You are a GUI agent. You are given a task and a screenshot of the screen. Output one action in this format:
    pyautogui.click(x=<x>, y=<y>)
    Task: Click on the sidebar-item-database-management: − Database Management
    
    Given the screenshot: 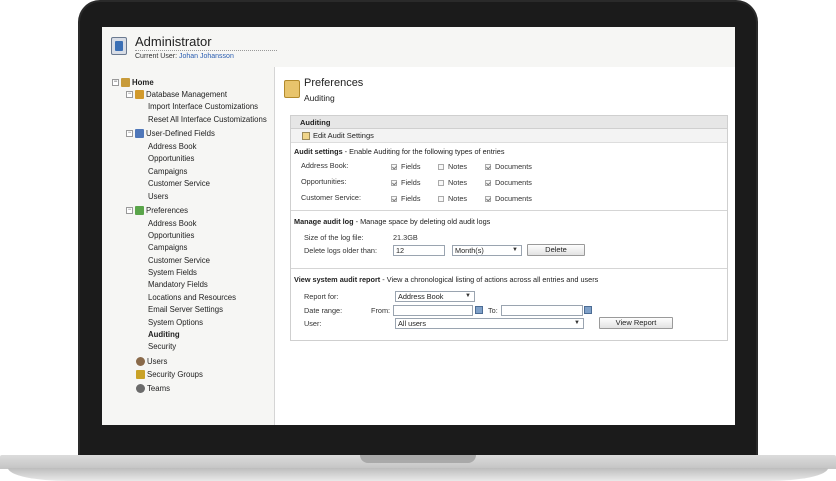 What is the action you would take?
    pyautogui.click(x=176, y=94)
    